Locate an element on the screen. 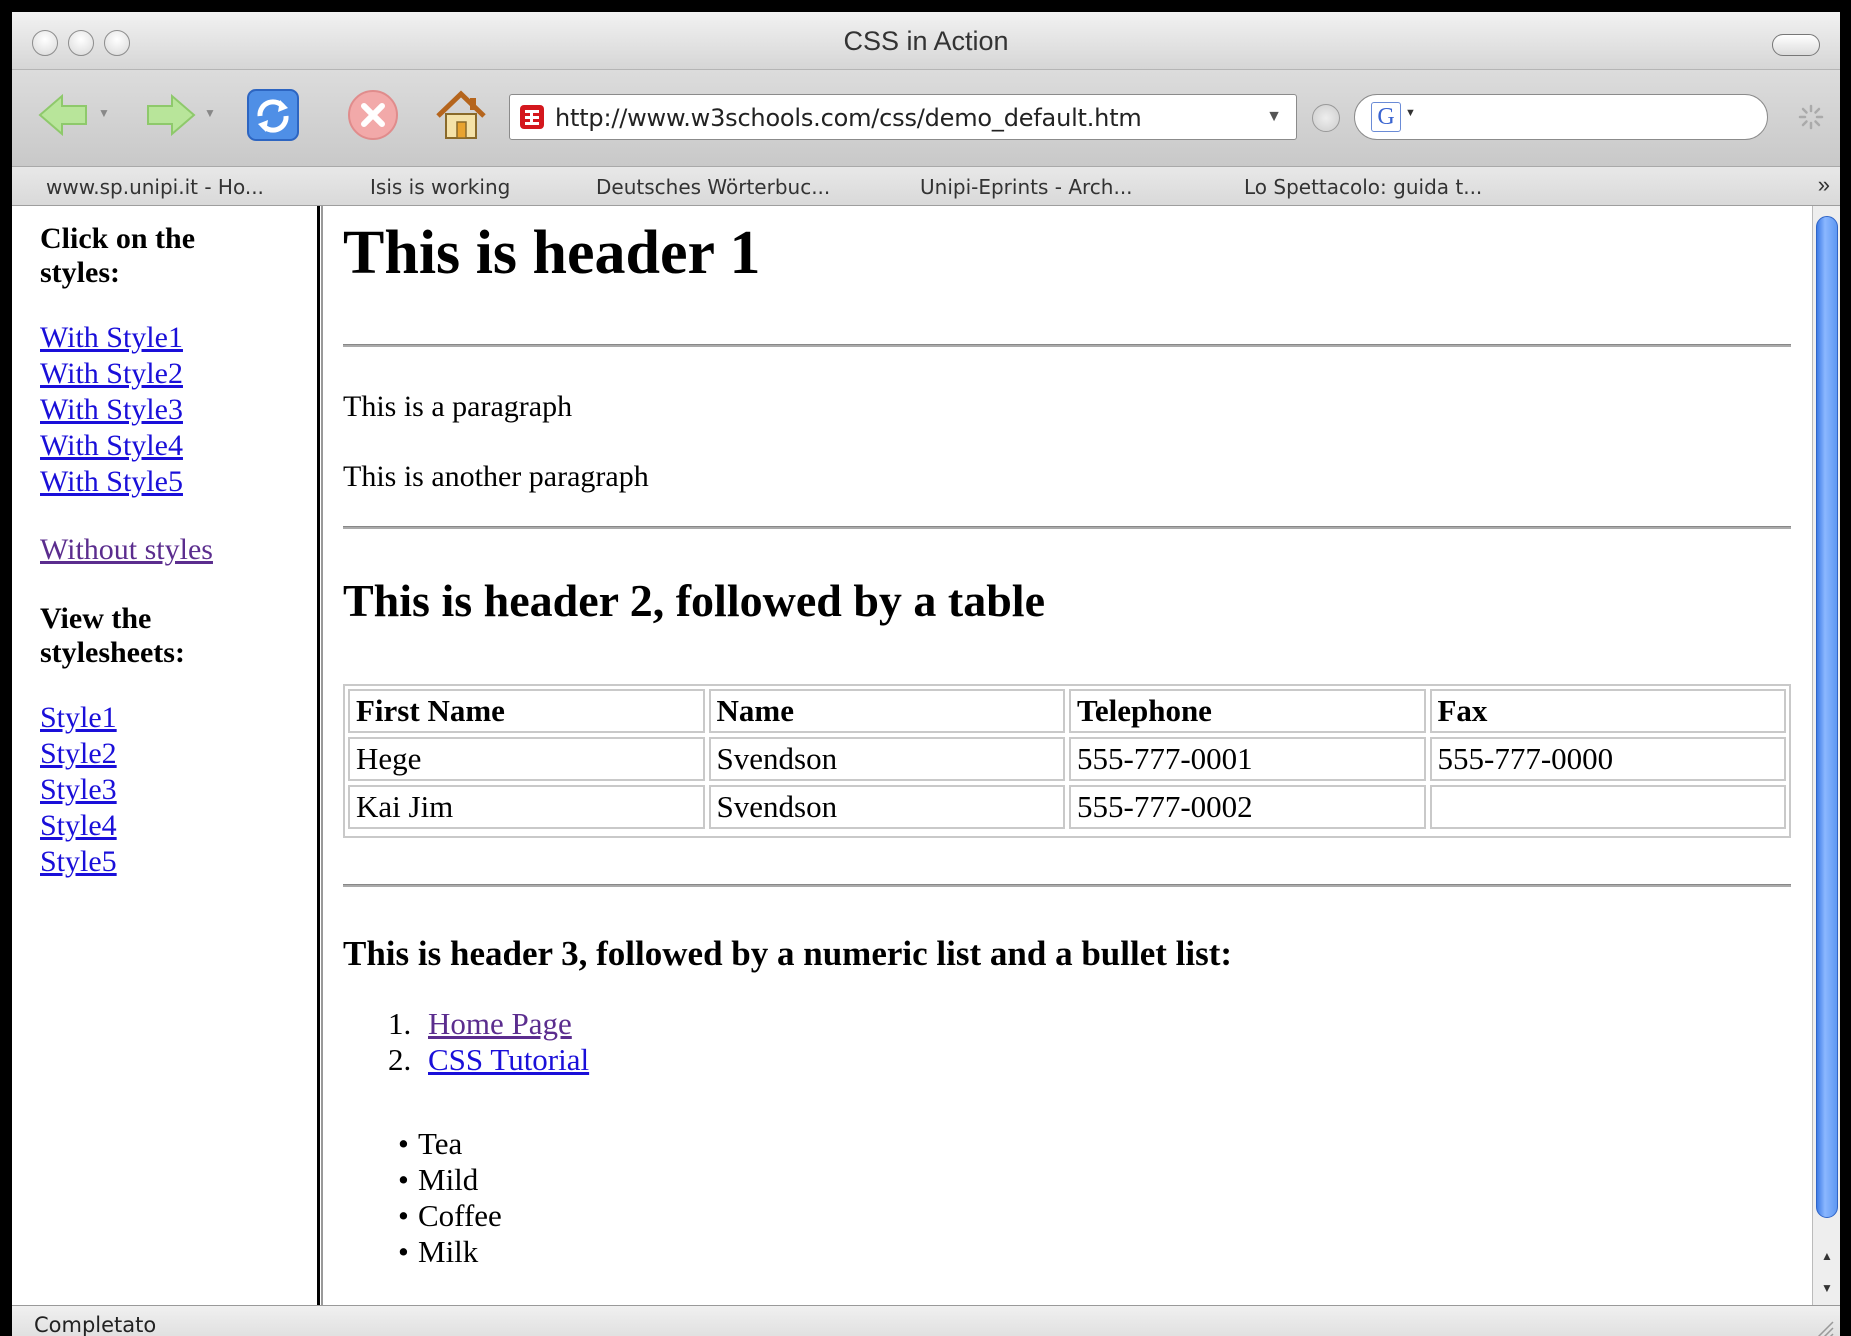  stop-icon is located at coordinates (373, 115).